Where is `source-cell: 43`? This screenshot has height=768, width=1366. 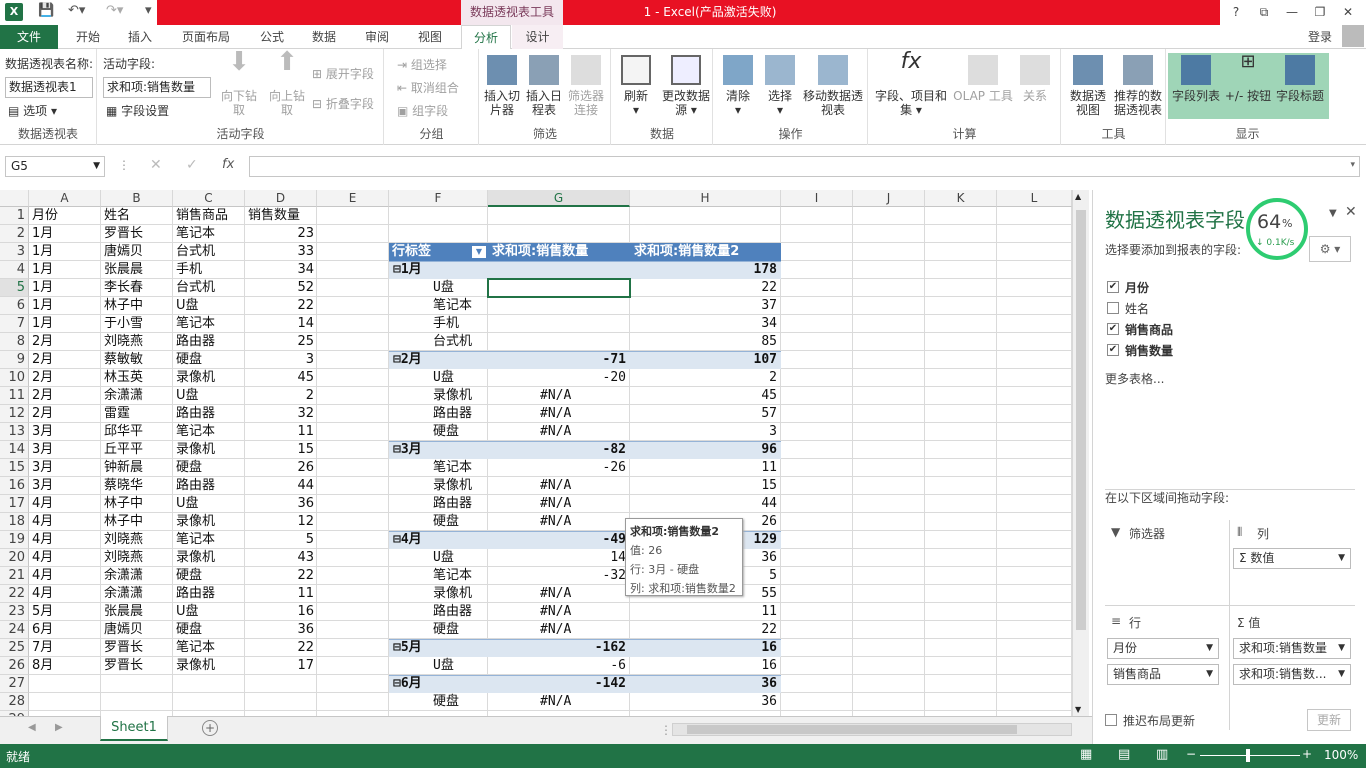
source-cell: 43 is located at coordinates (281, 558).